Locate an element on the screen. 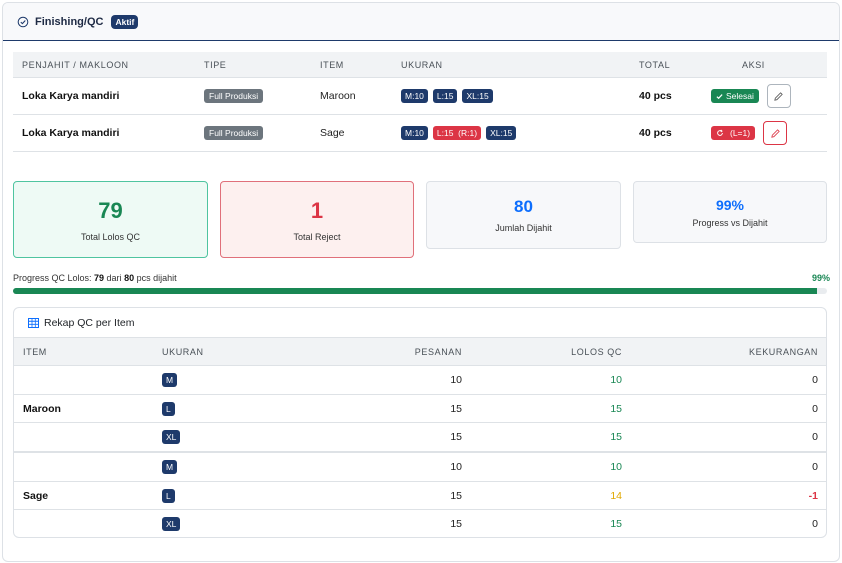 Image resolution: width=842 pixels, height=563 pixels. aksi-cell: (L=1) is located at coordinates (749, 133).